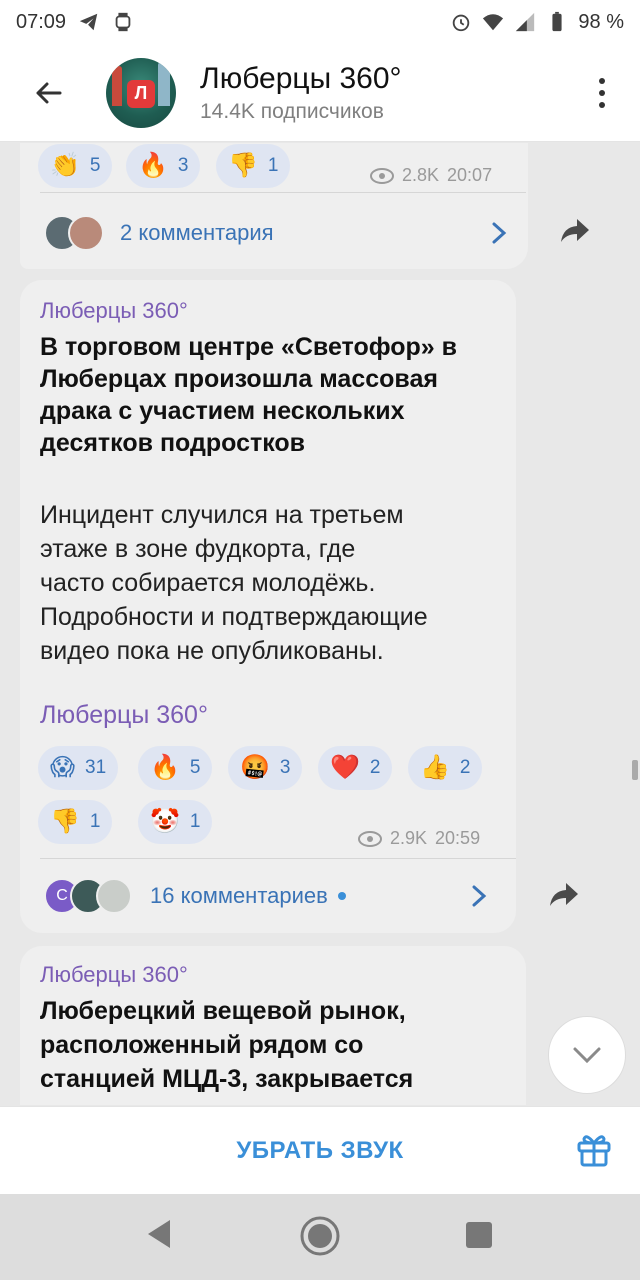 This screenshot has width=640, height=1280. I want to click on message-time: 20:07, so click(470, 175).